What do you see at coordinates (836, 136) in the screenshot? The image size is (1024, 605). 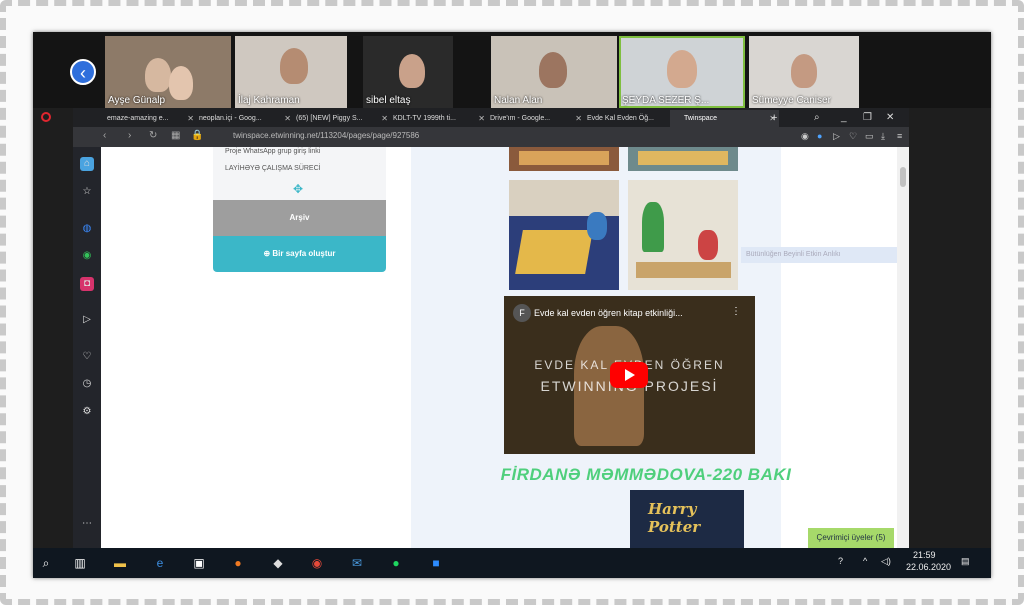 I see `send-icon: ▷` at bounding box center [836, 136].